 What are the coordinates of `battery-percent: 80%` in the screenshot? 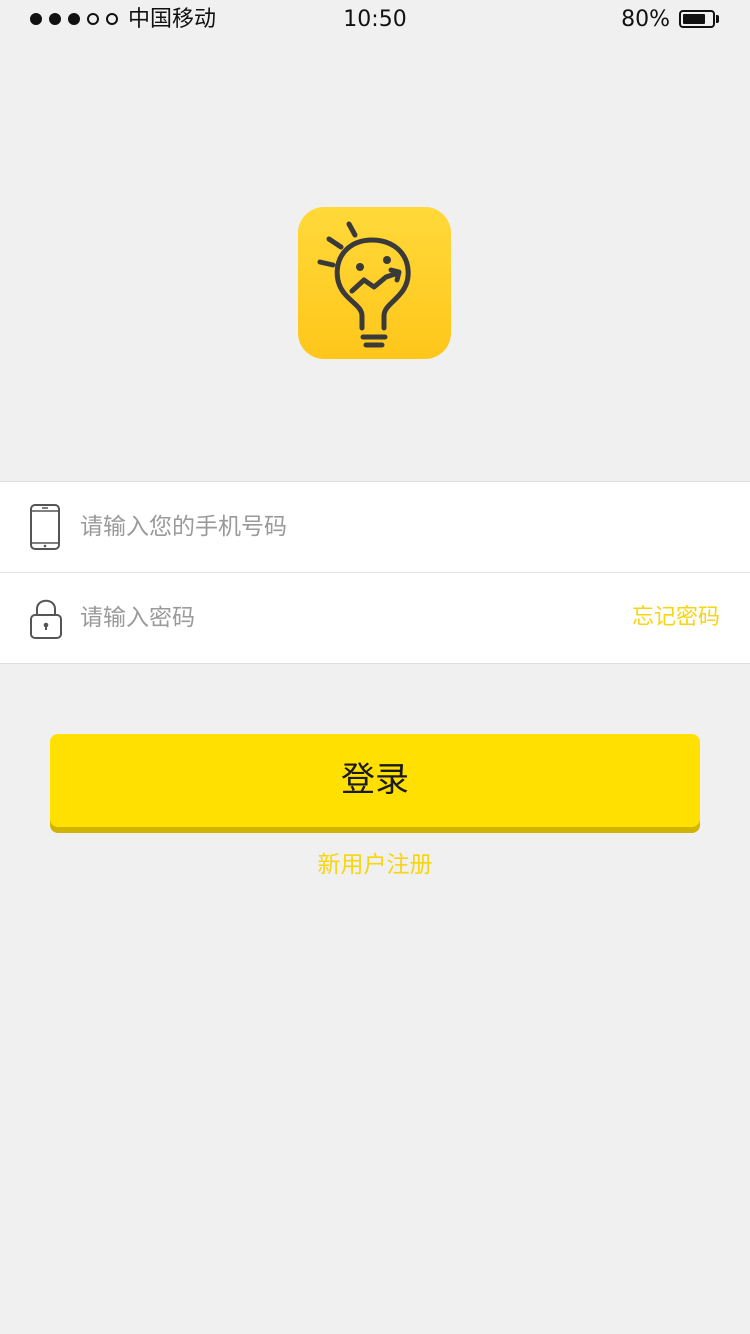 It's located at (645, 19).